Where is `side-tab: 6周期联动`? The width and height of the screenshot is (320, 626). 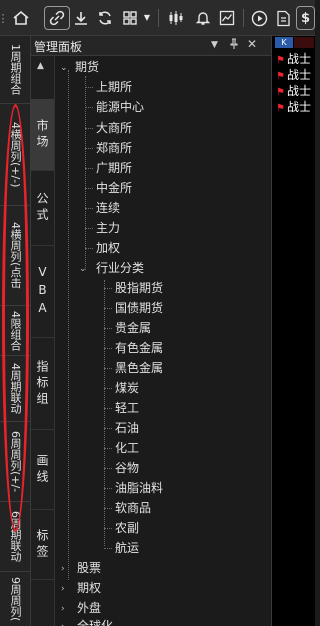
side-tab: 6周期联动 is located at coordinates (15, 537).